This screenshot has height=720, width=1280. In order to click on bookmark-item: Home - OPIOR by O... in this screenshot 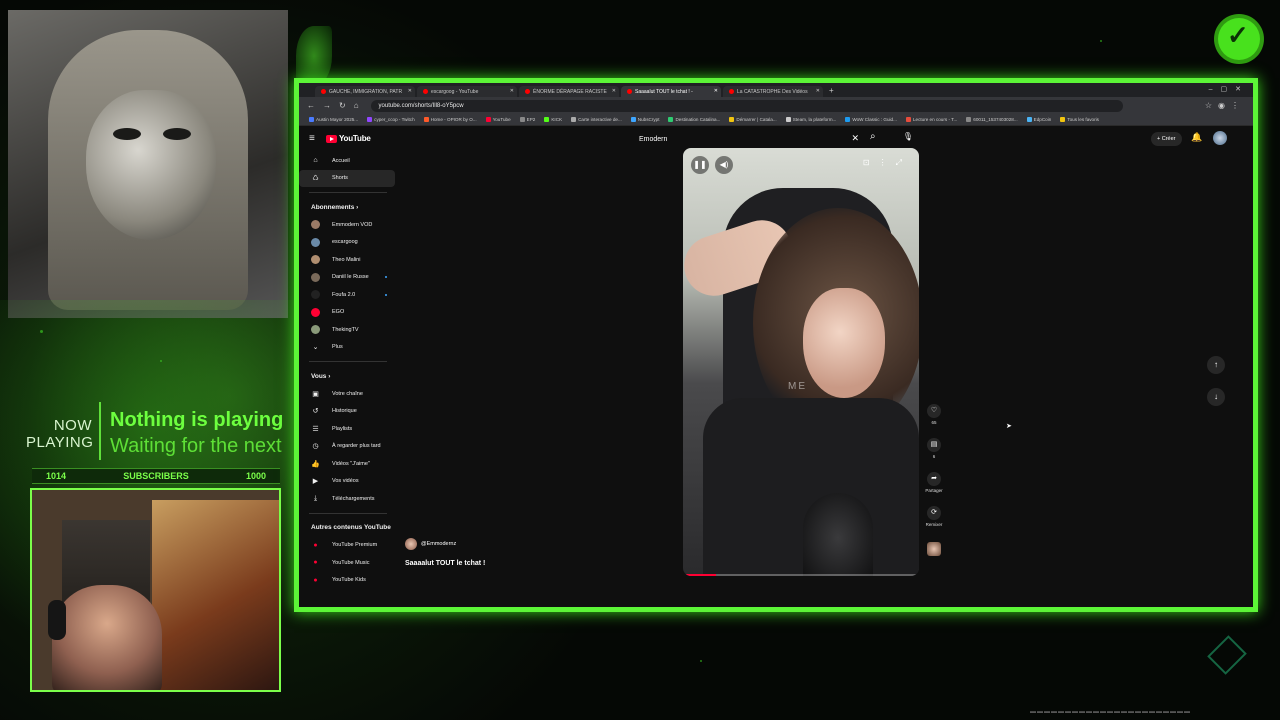, I will do `click(450, 120)`.